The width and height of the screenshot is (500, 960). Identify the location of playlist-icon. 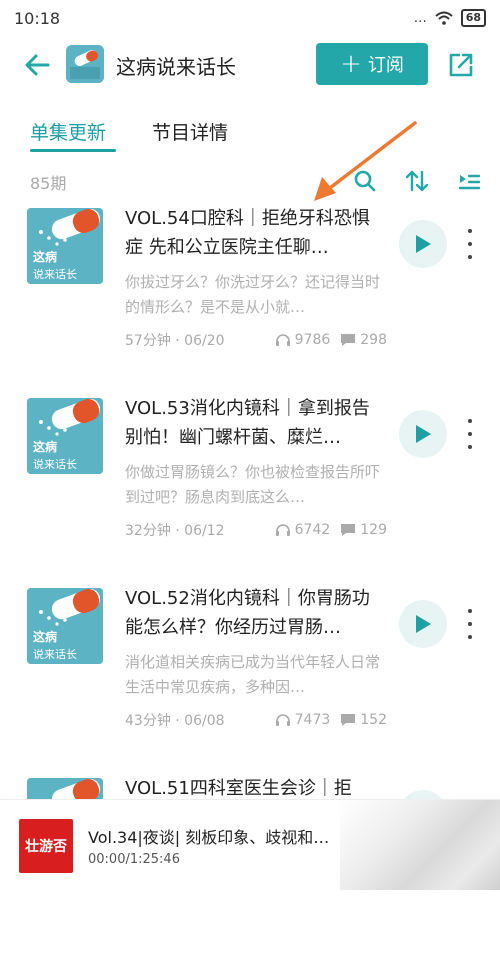
(469, 181).